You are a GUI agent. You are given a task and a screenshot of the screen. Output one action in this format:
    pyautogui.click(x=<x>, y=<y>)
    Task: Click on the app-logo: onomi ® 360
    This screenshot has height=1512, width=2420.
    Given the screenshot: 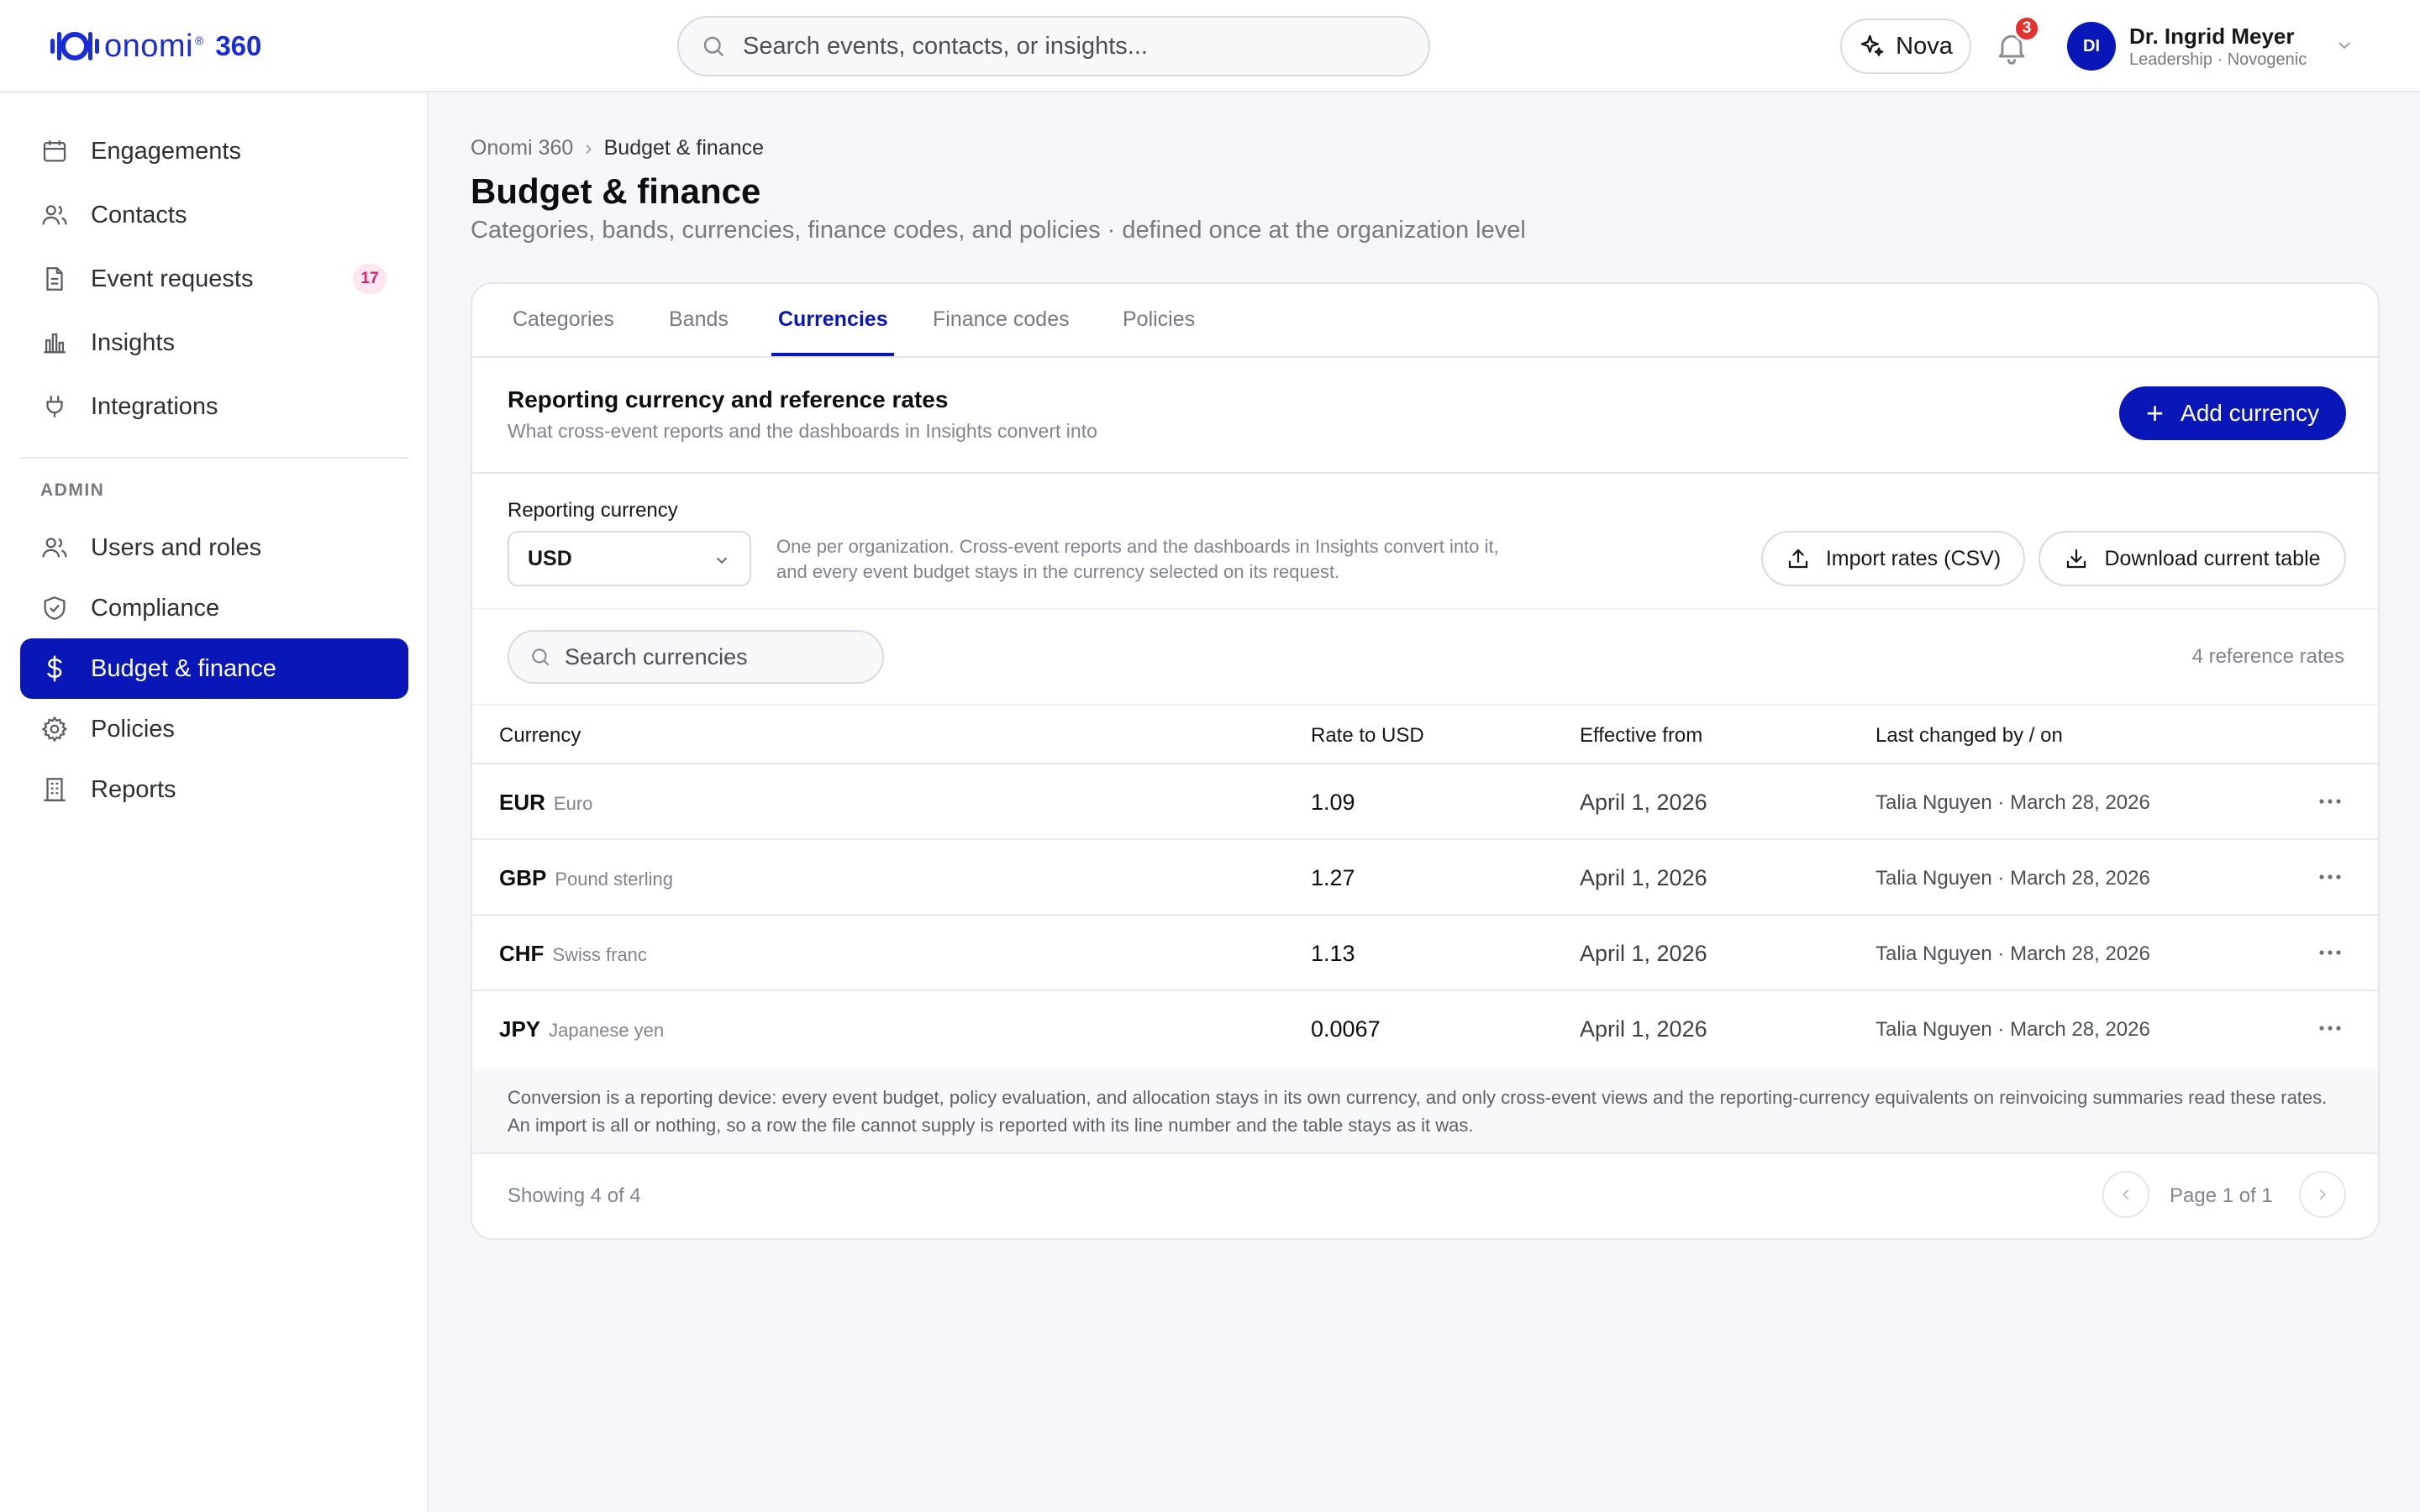 What is the action you would take?
    pyautogui.click(x=155, y=46)
    